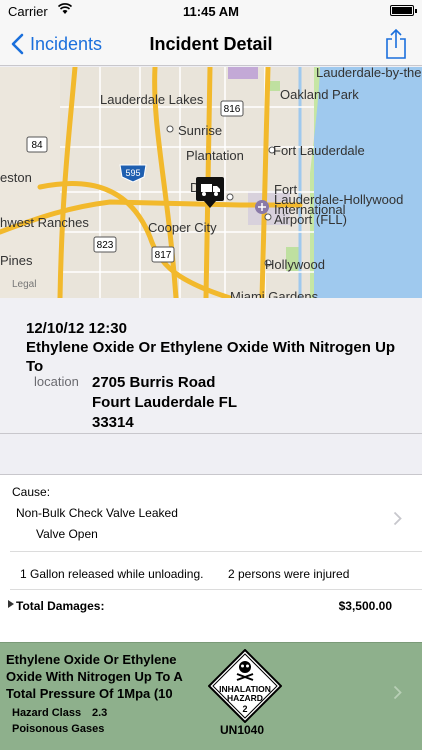 Image resolution: width=422 pixels, height=750 pixels. Describe the element at coordinates (56, 381) in the screenshot. I see `location-label: location` at that location.